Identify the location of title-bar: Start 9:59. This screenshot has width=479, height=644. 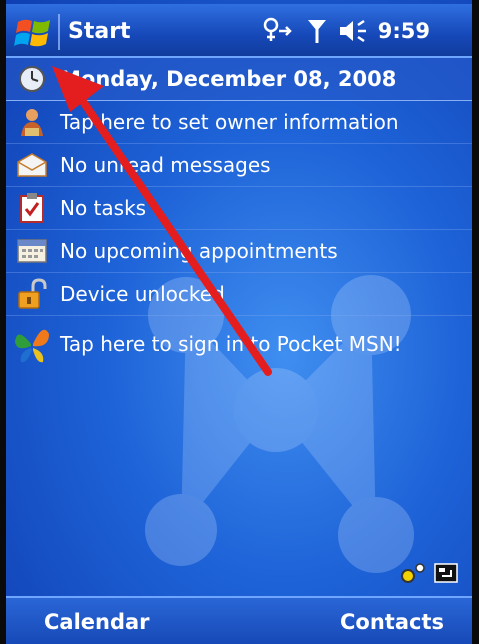
(239, 31).